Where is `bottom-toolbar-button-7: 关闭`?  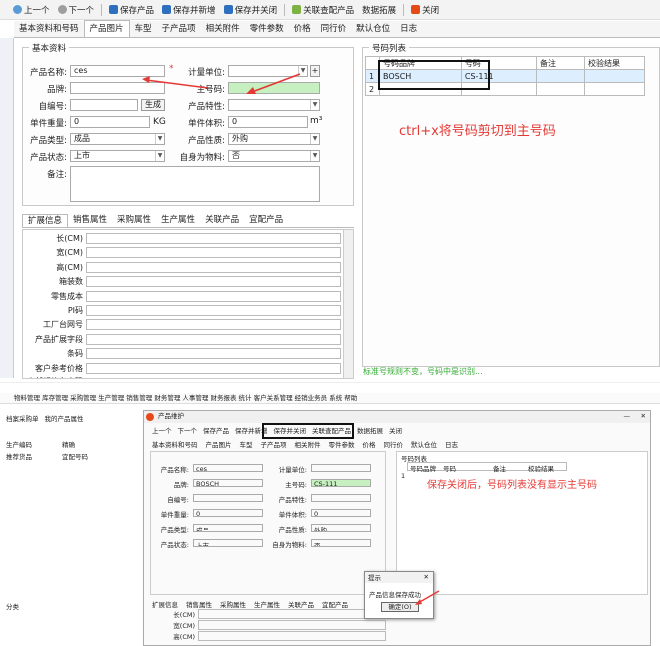
bottom-toolbar-button-7: 关闭 is located at coordinates (395, 430).